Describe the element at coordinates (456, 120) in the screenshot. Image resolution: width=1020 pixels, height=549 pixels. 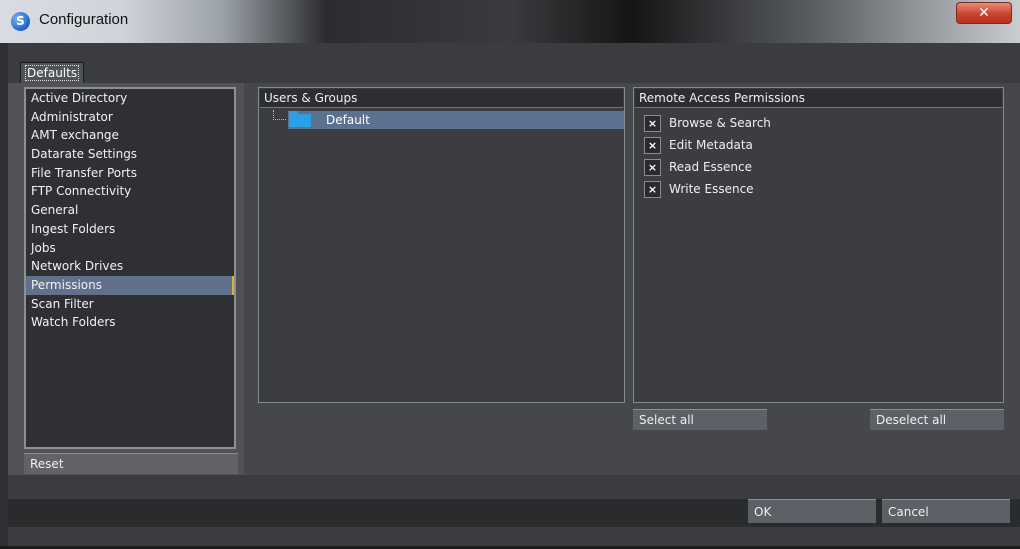
I see `tree-item-default: Default` at that location.